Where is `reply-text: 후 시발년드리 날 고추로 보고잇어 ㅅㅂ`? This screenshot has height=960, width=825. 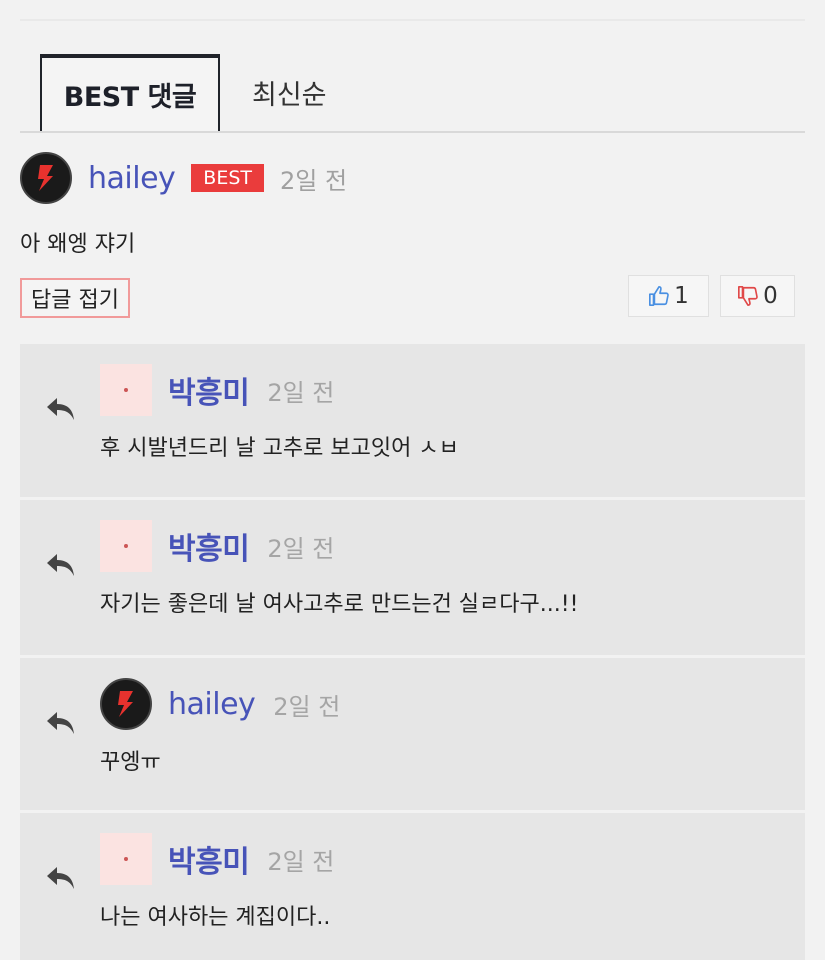
reply-text: 후 시발년드리 날 고추로 보고잇어 ㅅㅂ is located at coordinates (279, 448).